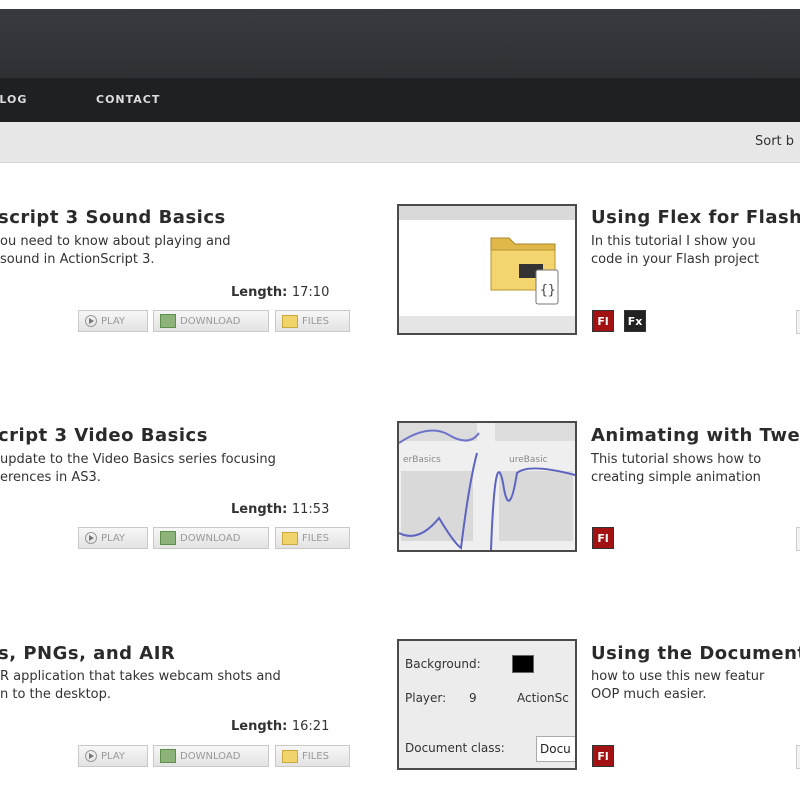 This screenshot has height=800, width=800. Describe the element at coordinates (676, 459) in the screenshot. I see `tutorial-desc-line: This tutorial shows how to` at that location.